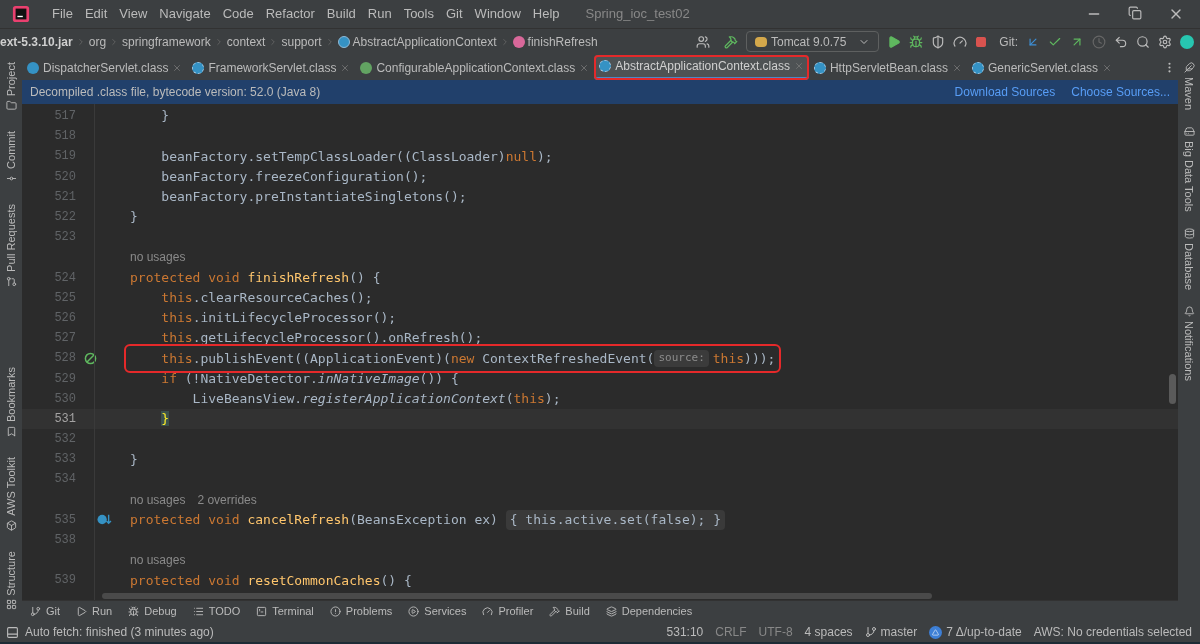 The image size is (1200, 644). What do you see at coordinates (731, 632) in the screenshot?
I see `line-ending: CRLF` at bounding box center [731, 632].